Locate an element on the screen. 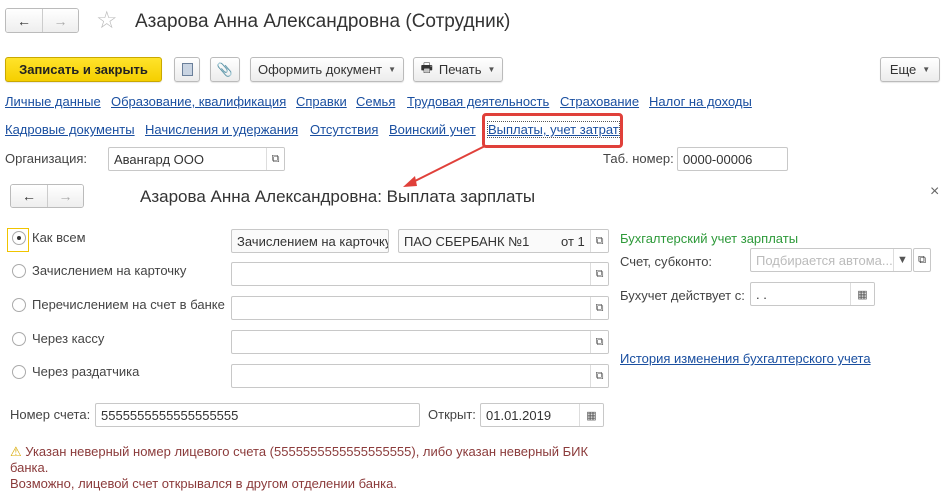  tab-number-field: 0000-00006 is located at coordinates (732, 159).